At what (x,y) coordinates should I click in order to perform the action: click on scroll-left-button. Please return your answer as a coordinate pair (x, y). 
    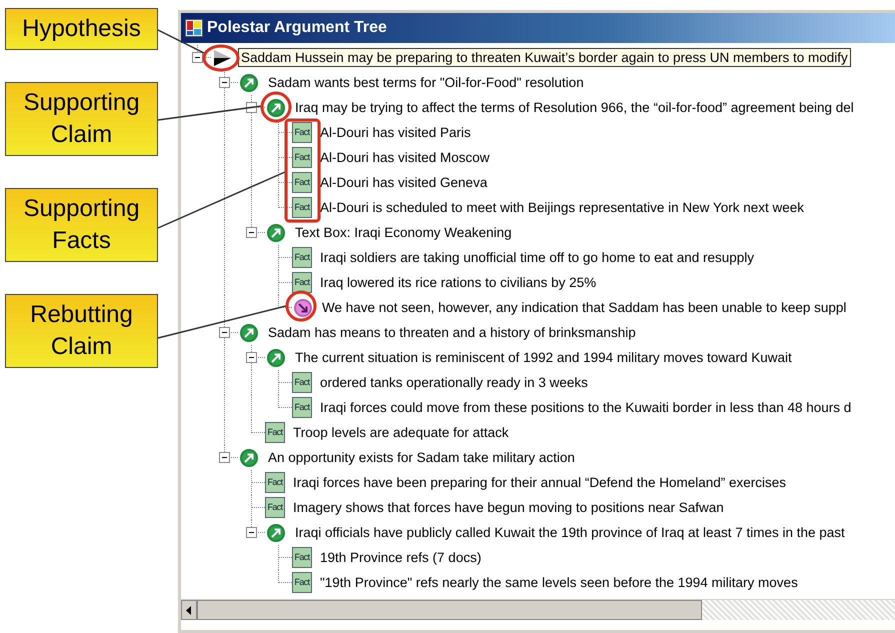
    Looking at the image, I should click on (189, 610).